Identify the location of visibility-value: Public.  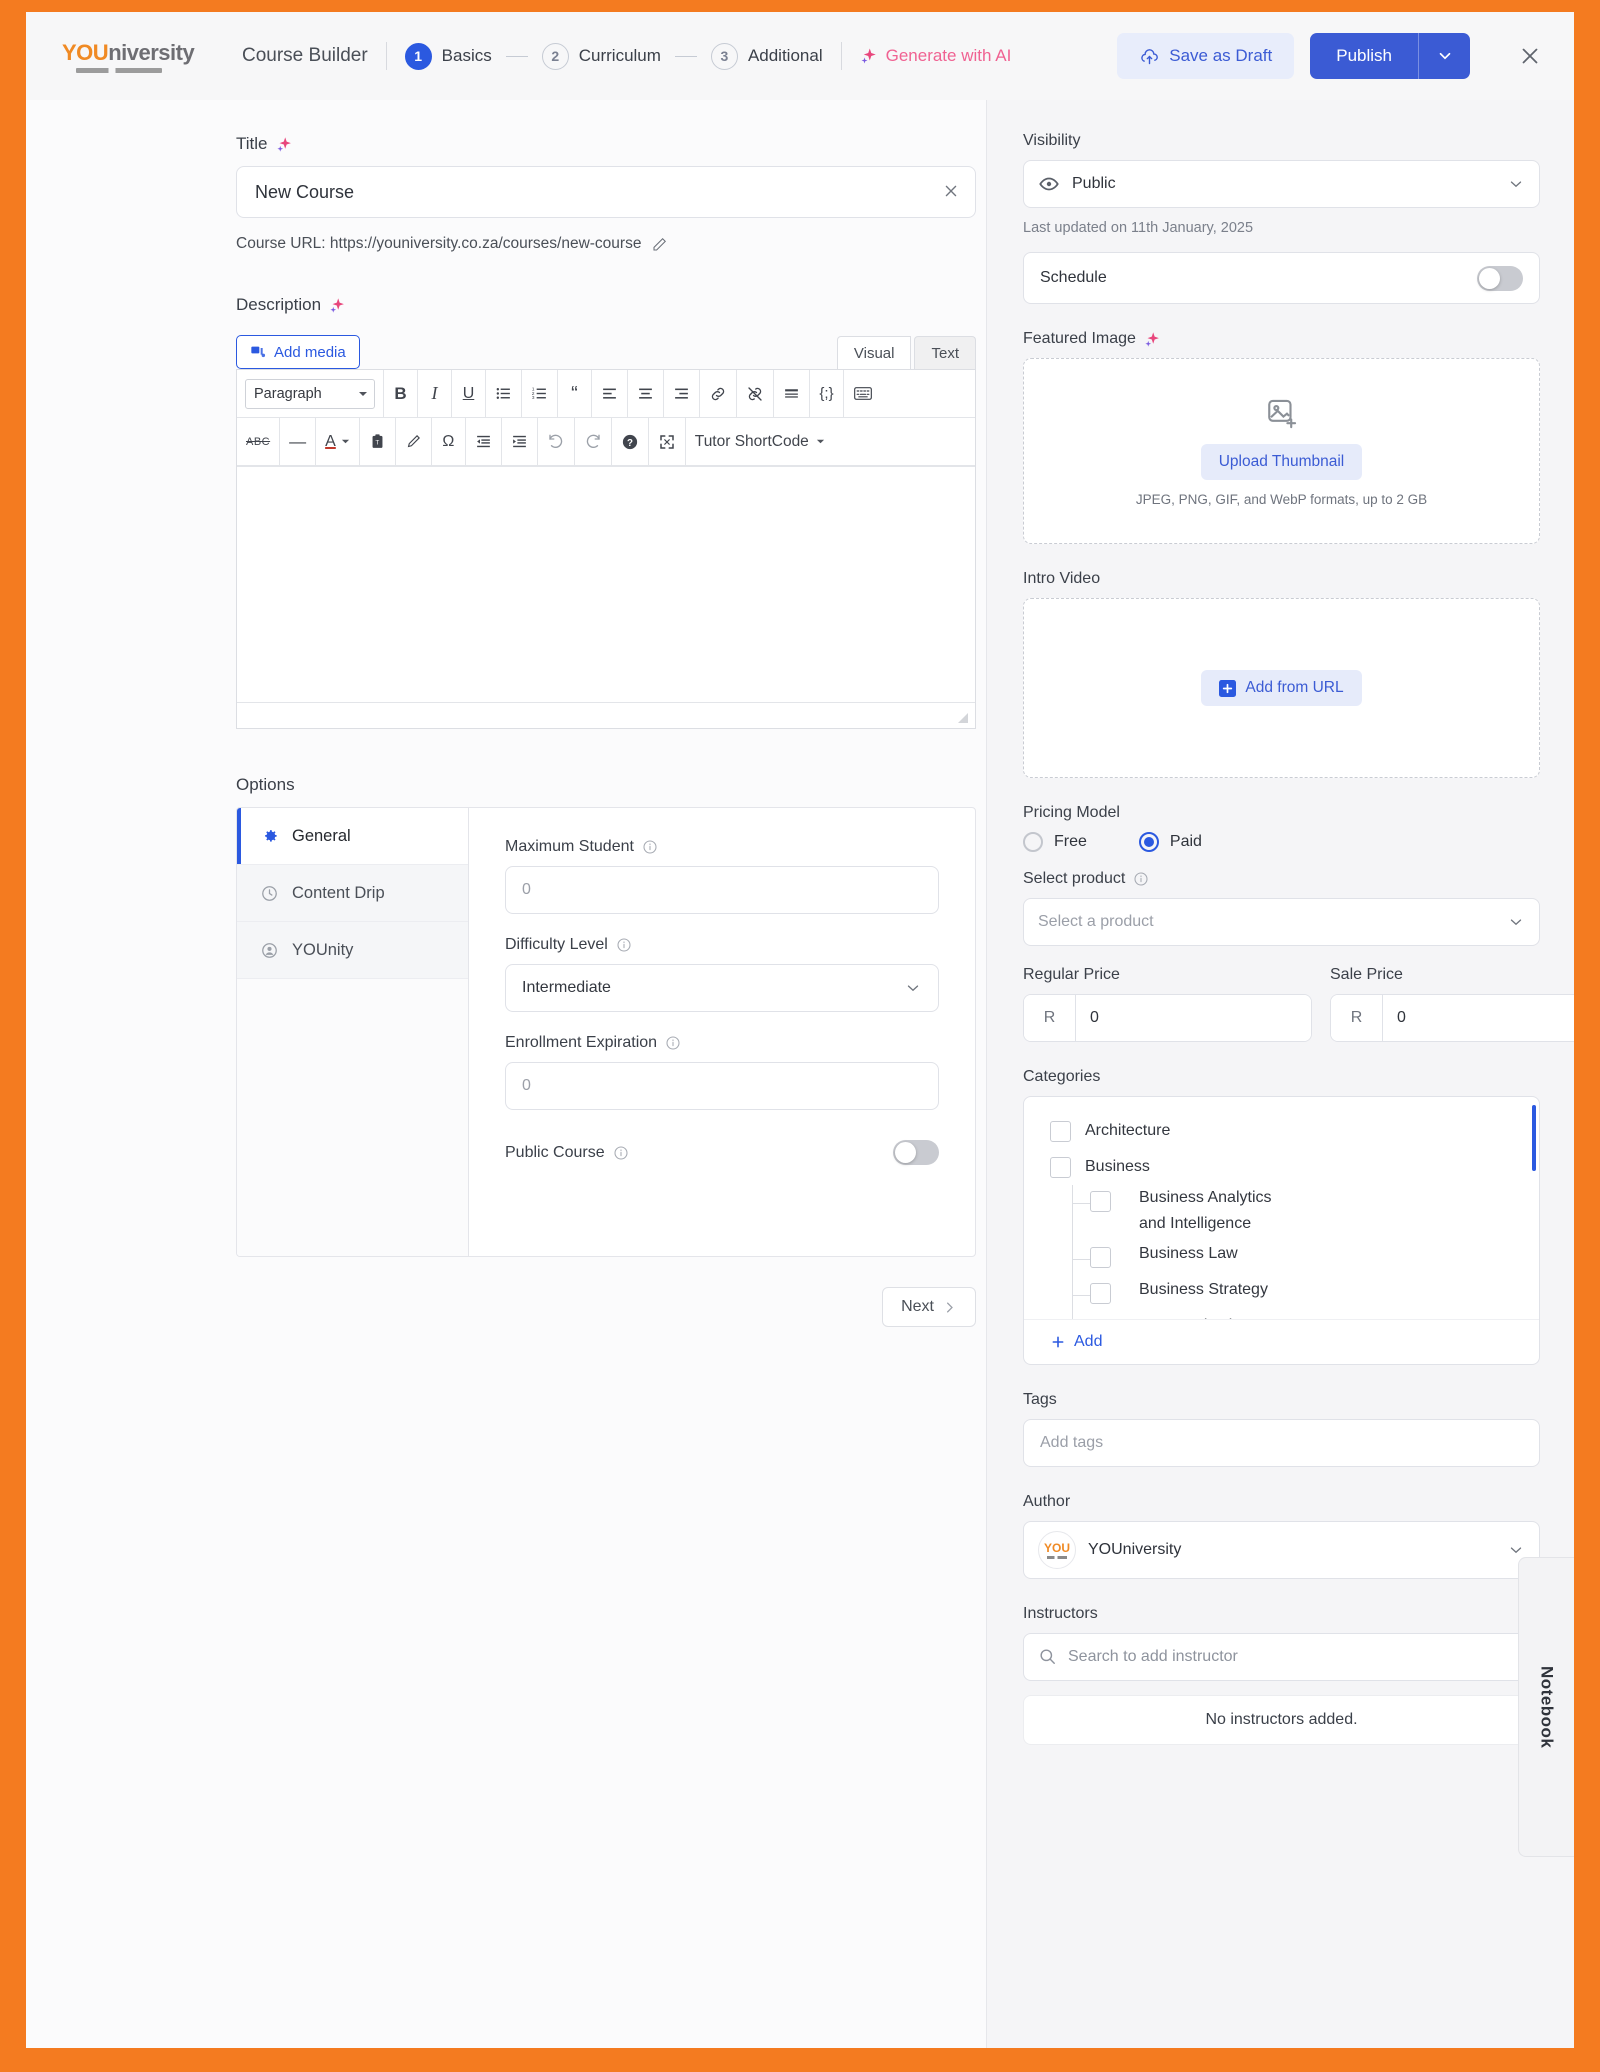
(1094, 183).